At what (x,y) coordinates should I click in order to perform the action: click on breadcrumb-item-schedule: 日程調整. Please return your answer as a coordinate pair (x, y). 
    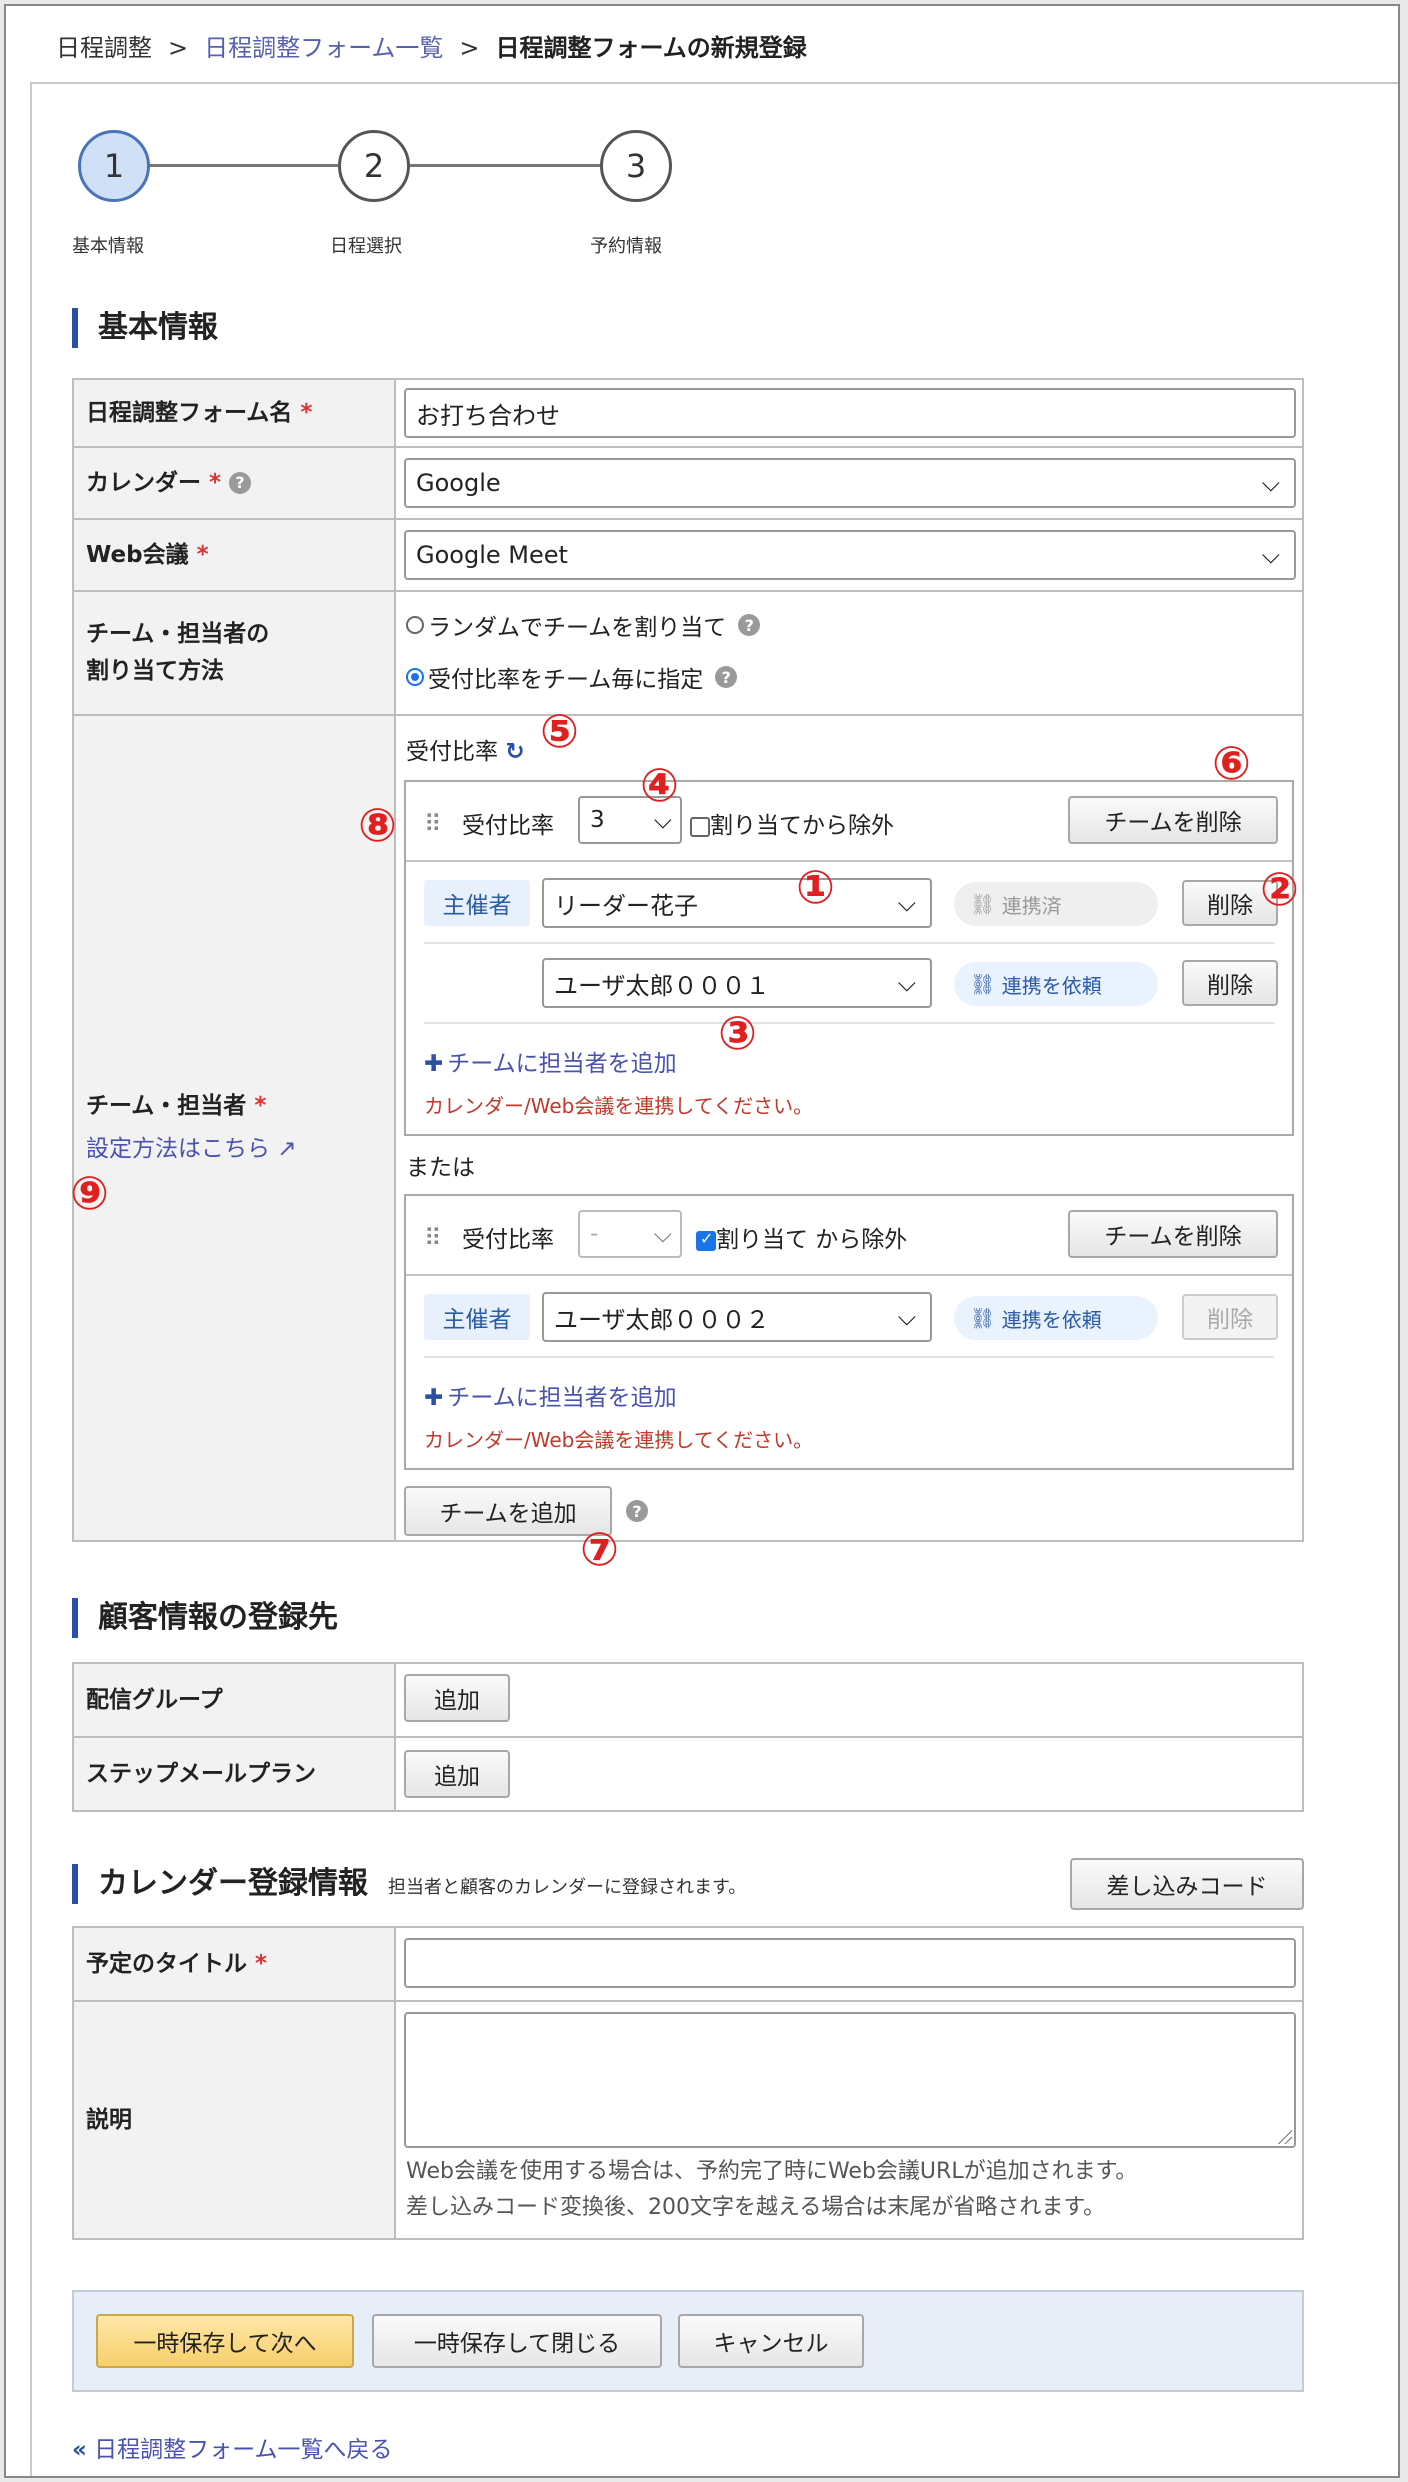
    Looking at the image, I should click on (104, 48).